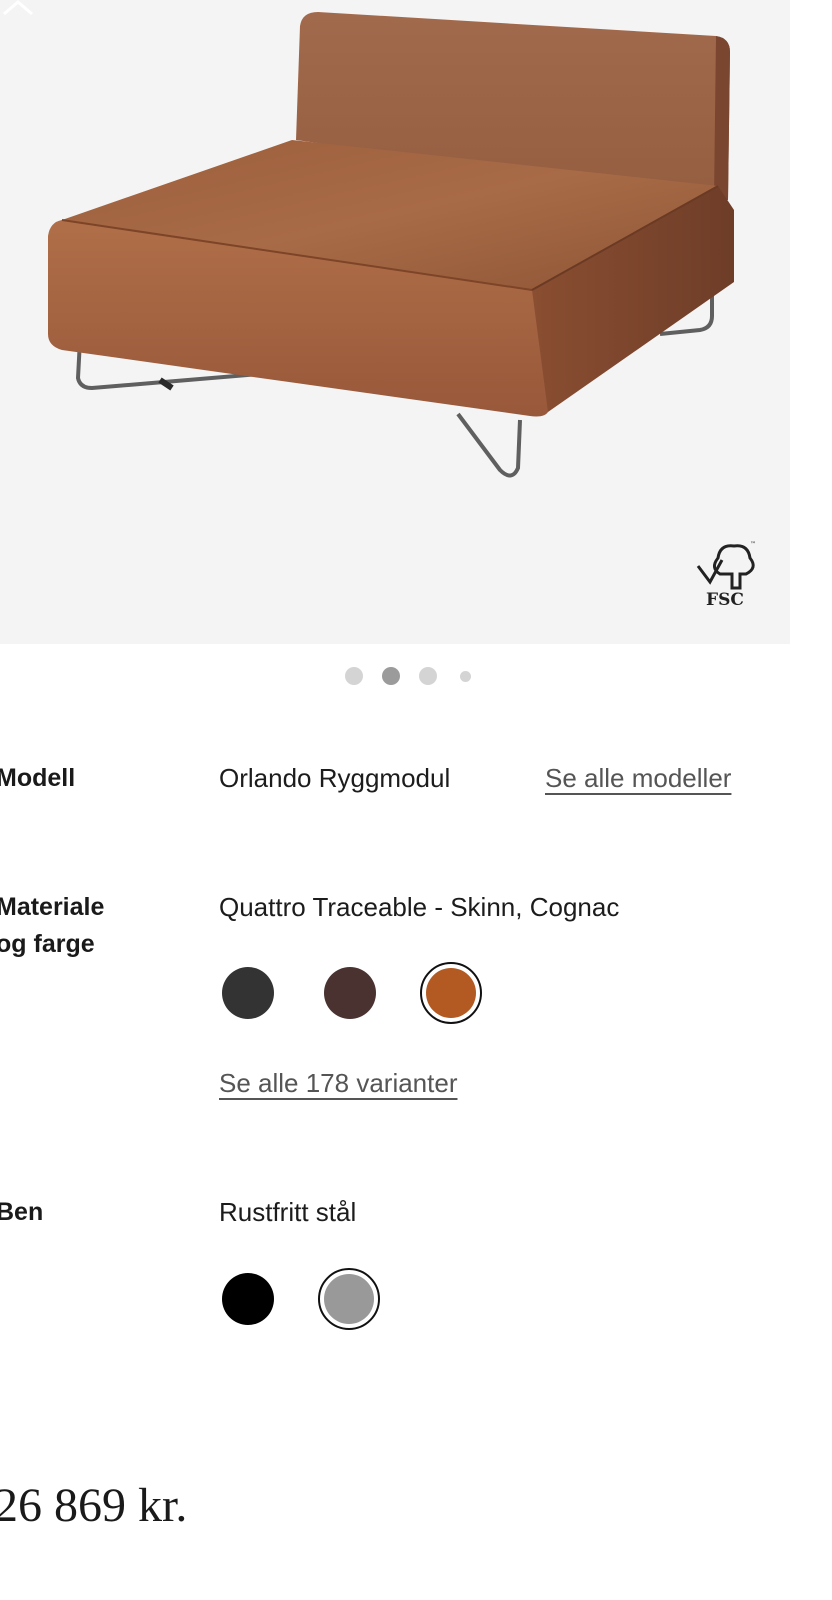 The image size is (832, 1600). What do you see at coordinates (725, 600) in the screenshot?
I see `fsc-label: FSC` at bounding box center [725, 600].